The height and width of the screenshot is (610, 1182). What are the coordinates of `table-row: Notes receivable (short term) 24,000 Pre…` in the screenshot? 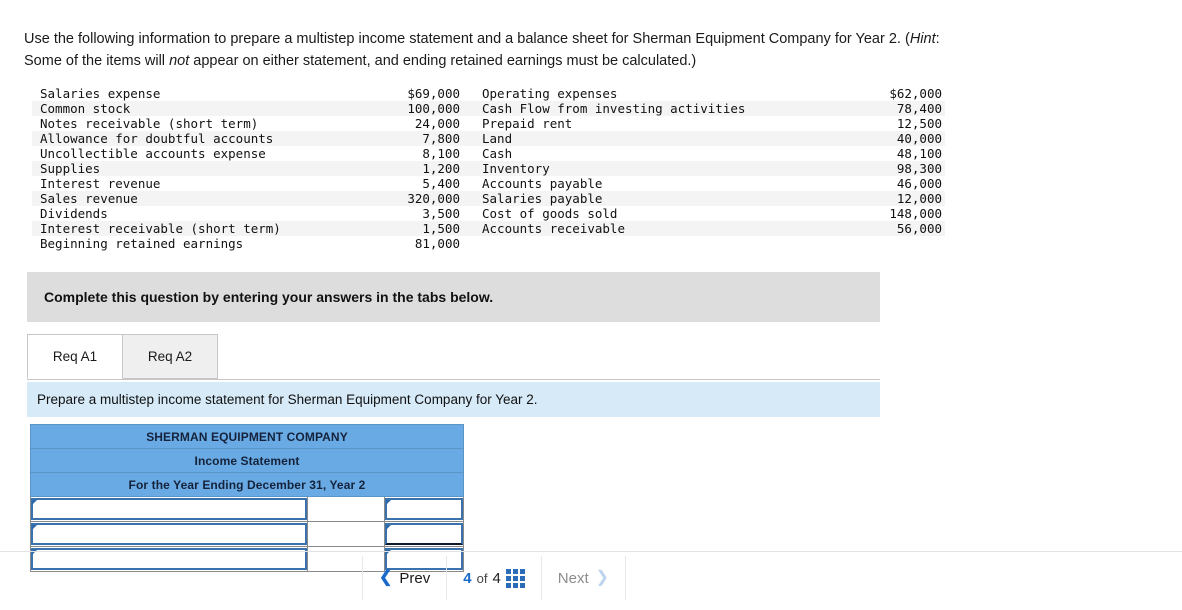 It's located at (488, 123).